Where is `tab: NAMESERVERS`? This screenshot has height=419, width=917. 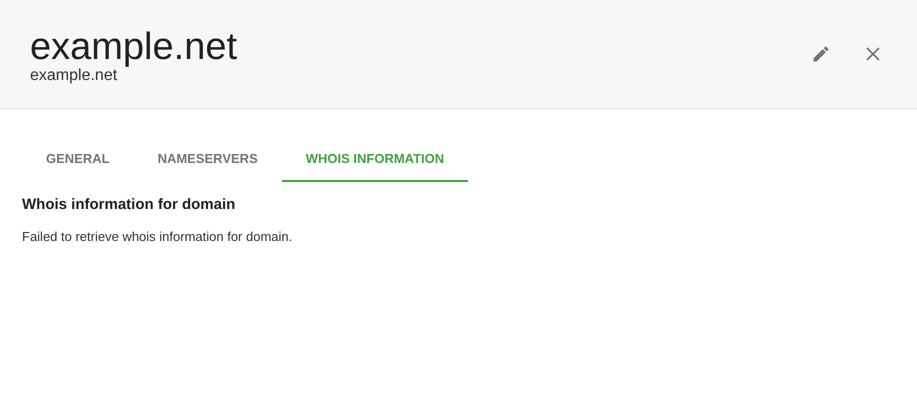
tab: NAMESERVERS is located at coordinates (208, 161).